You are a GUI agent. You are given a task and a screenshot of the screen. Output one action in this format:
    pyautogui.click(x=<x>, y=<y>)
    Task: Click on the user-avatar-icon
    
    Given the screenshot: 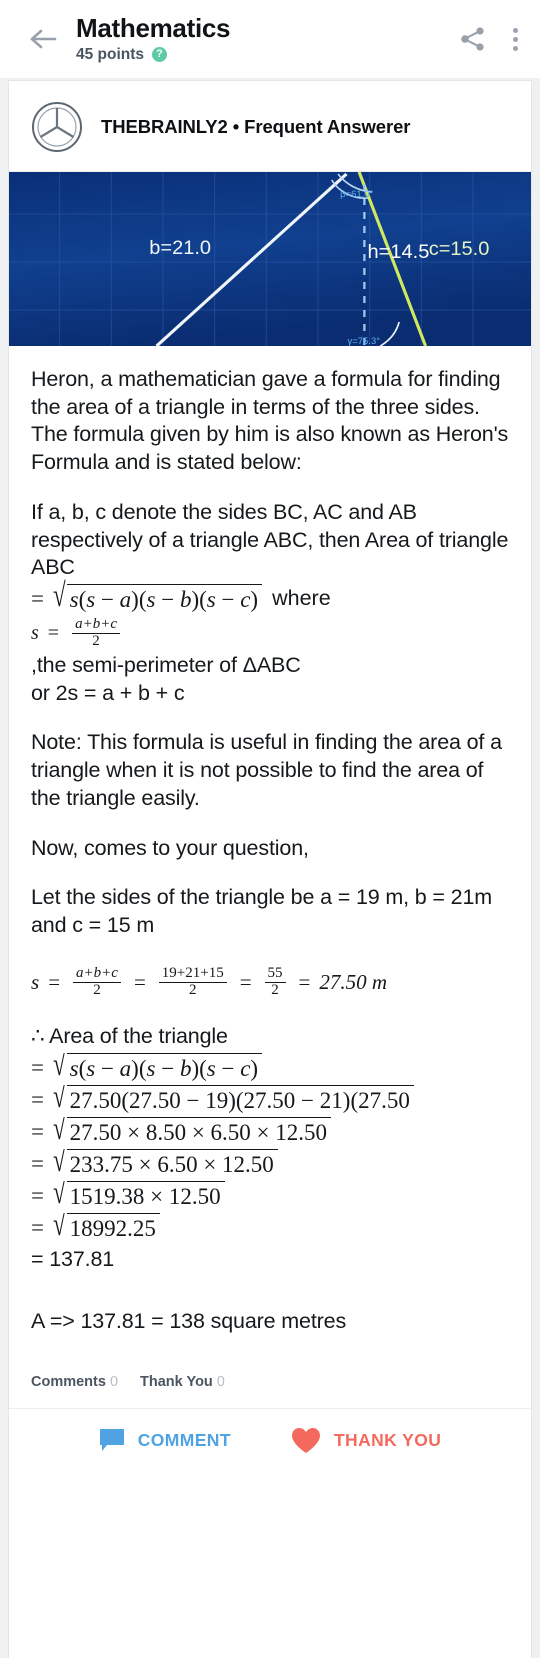 What is the action you would take?
    pyautogui.click(x=57, y=127)
    